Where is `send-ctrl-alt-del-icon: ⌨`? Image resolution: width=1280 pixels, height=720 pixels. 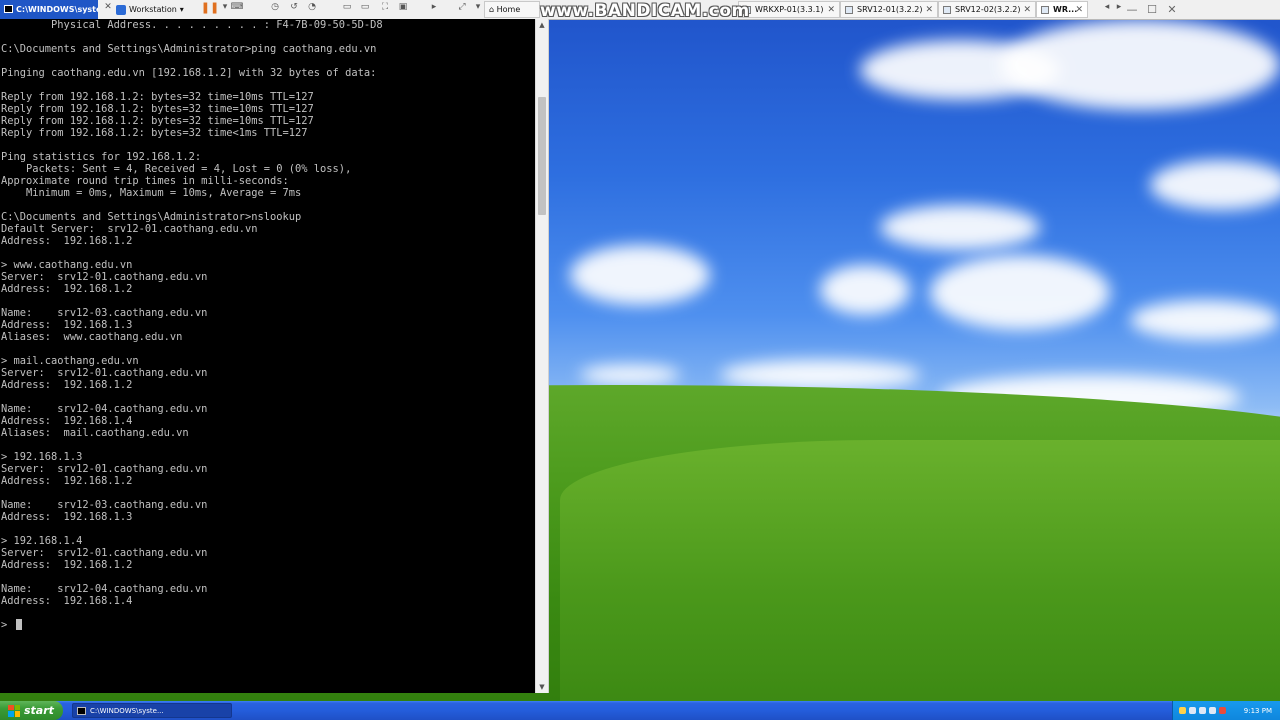
send-ctrl-alt-del-icon: ⌨ is located at coordinates (237, 7).